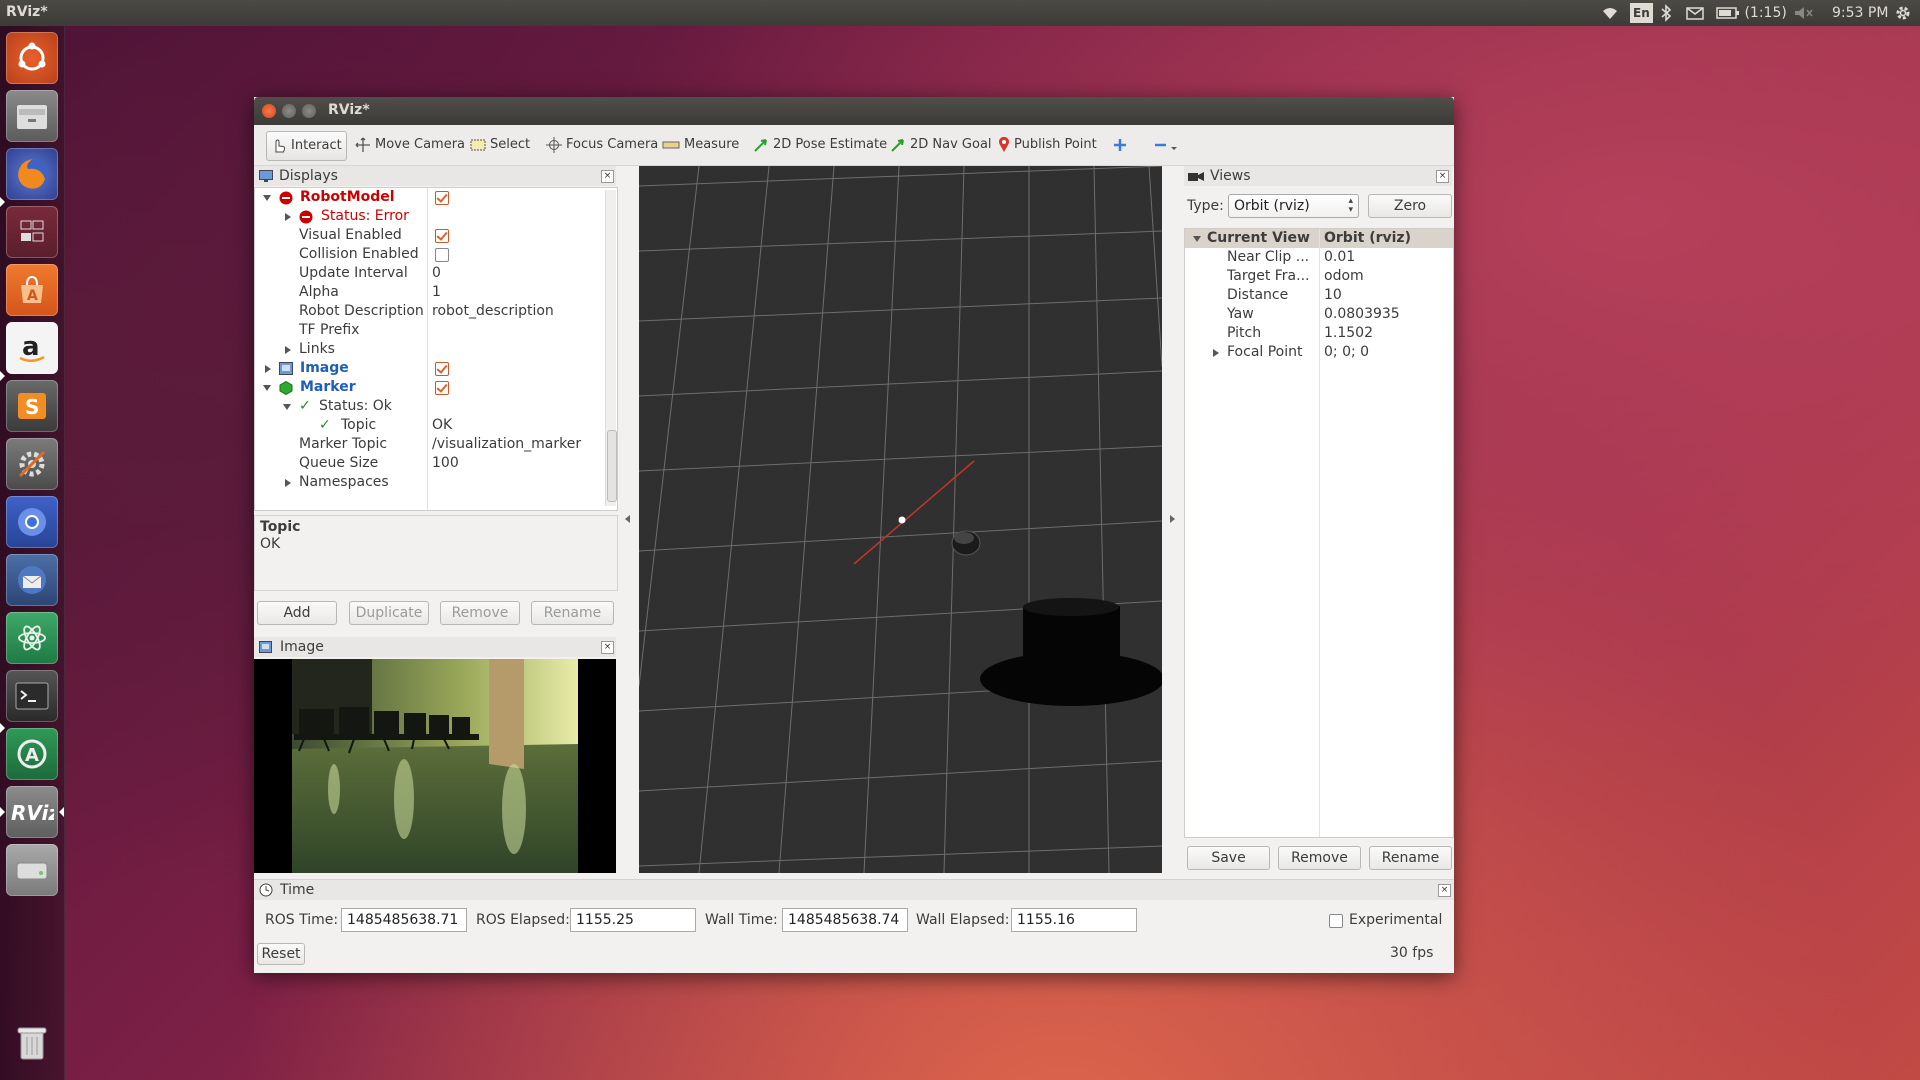 The image size is (1920, 1080). I want to click on rviz-icon: RViz, so click(32, 812).